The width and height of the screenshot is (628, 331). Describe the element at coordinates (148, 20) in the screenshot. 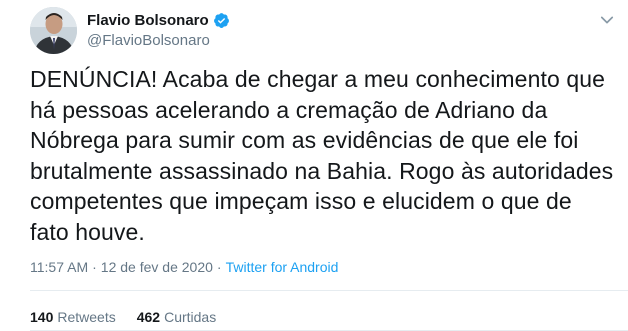

I see `display-name: Flavio Bolsonaro` at that location.